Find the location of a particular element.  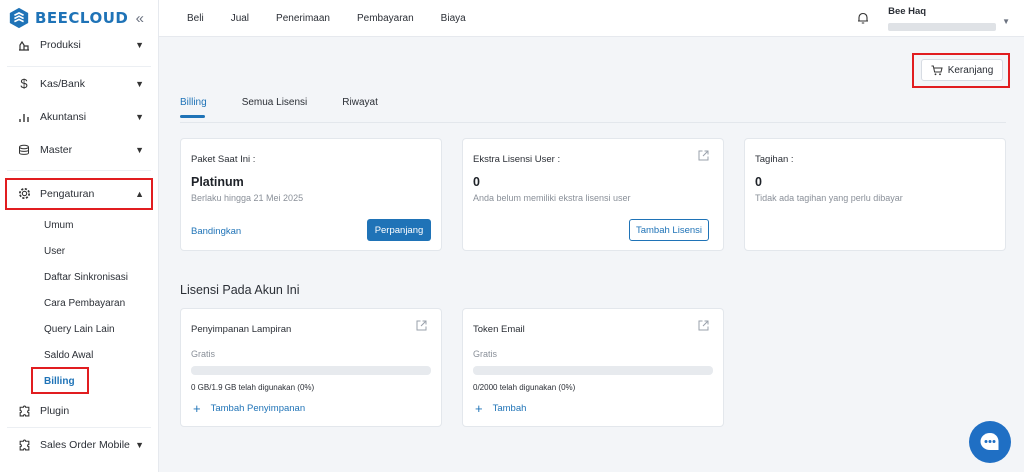

chat-support-button is located at coordinates (990, 442).